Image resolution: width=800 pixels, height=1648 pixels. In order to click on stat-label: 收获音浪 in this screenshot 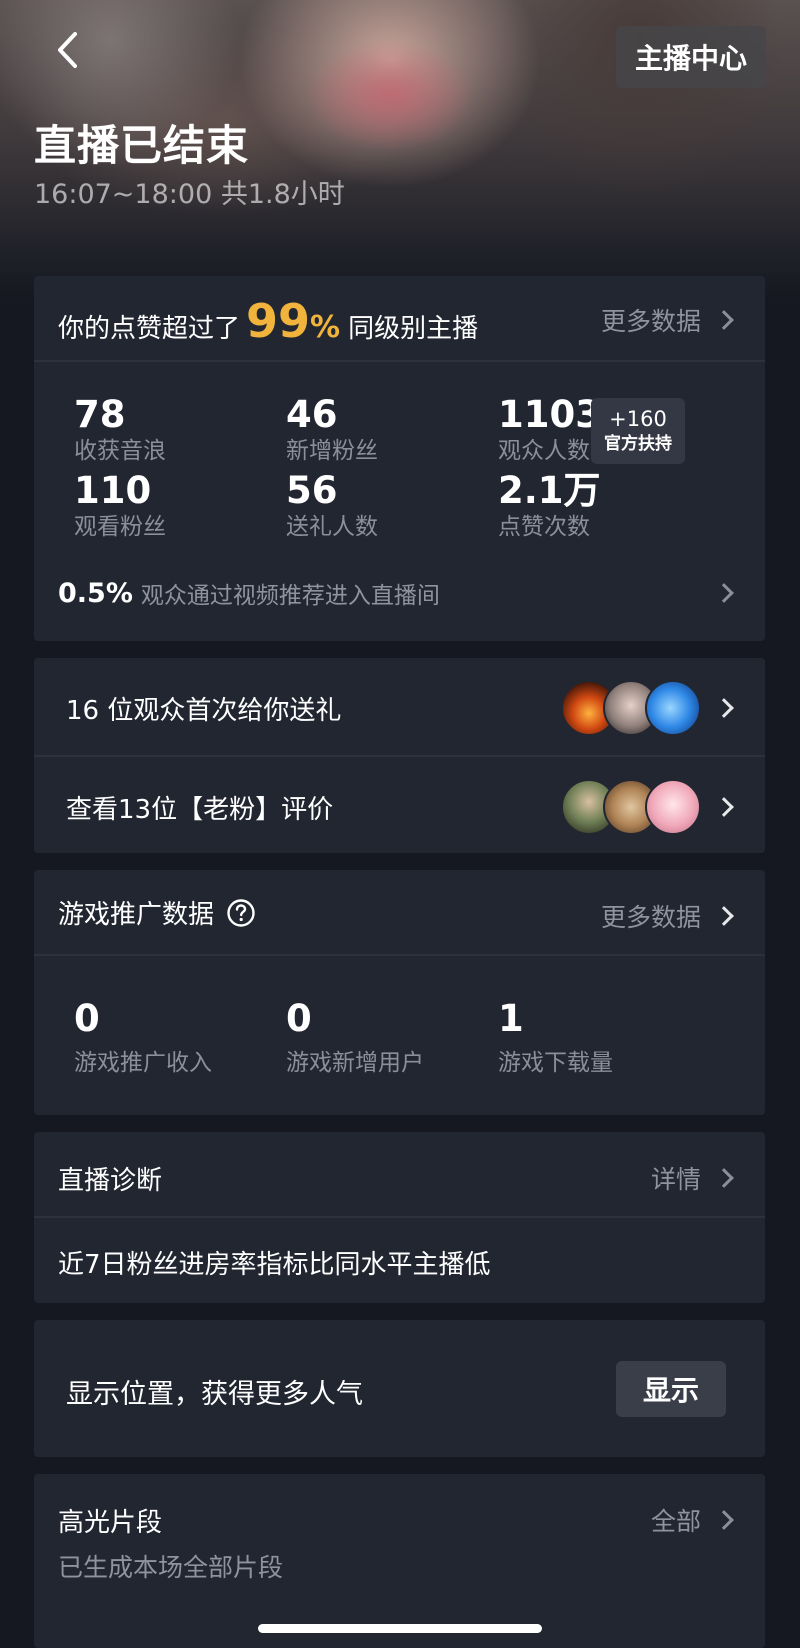, I will do `click(120, 451)`.